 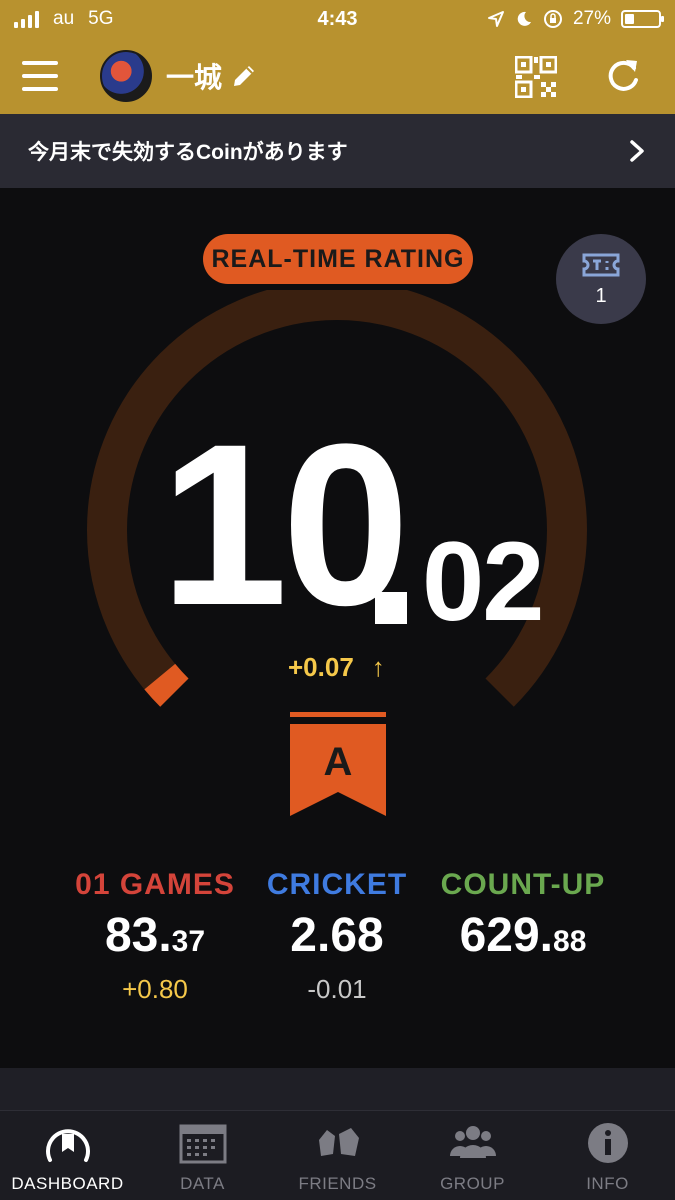 I want to click on stat-cricket: CRICKET 2.68 -0.01, so click(x=337, y=936).